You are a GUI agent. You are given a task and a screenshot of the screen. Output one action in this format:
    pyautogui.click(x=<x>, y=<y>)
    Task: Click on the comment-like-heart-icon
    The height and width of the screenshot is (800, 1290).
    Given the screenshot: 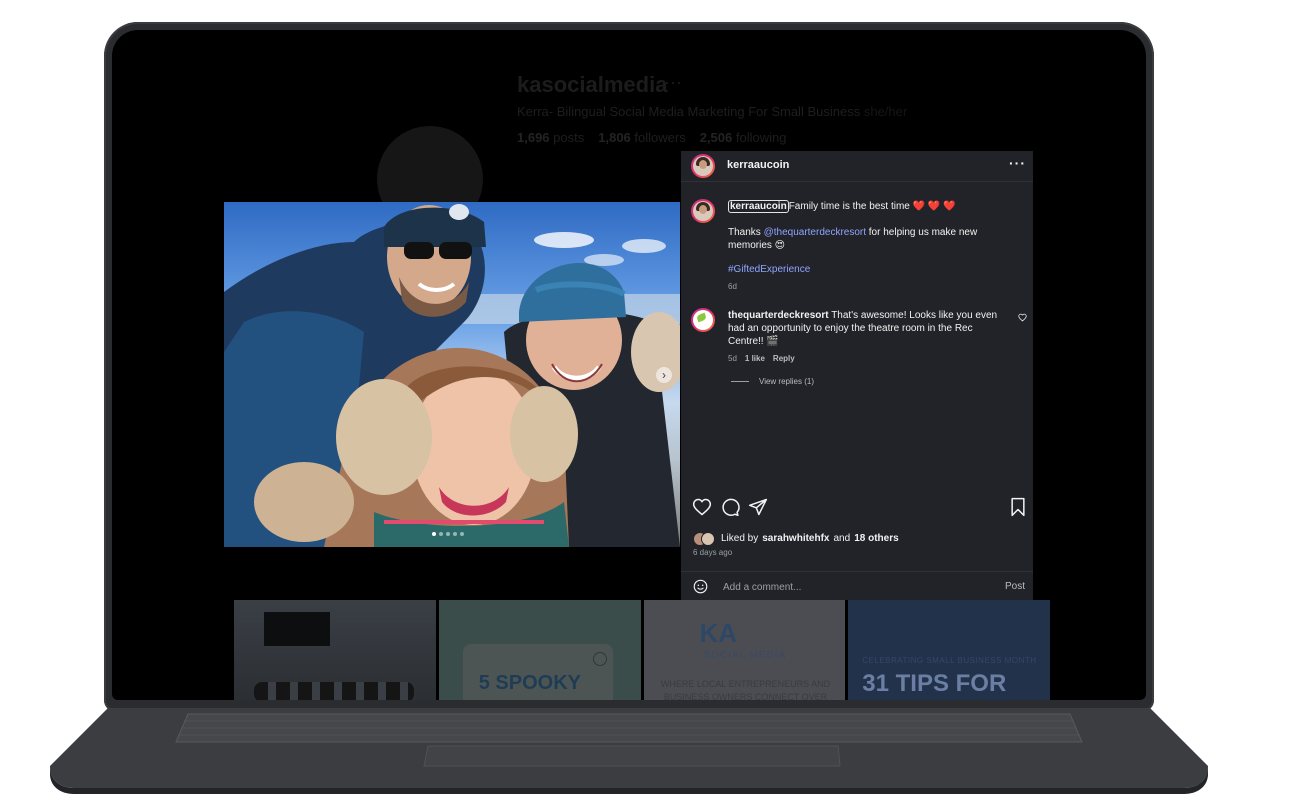 What is the action you would take?
    pyautogui.click(x=1022, y=317)
    